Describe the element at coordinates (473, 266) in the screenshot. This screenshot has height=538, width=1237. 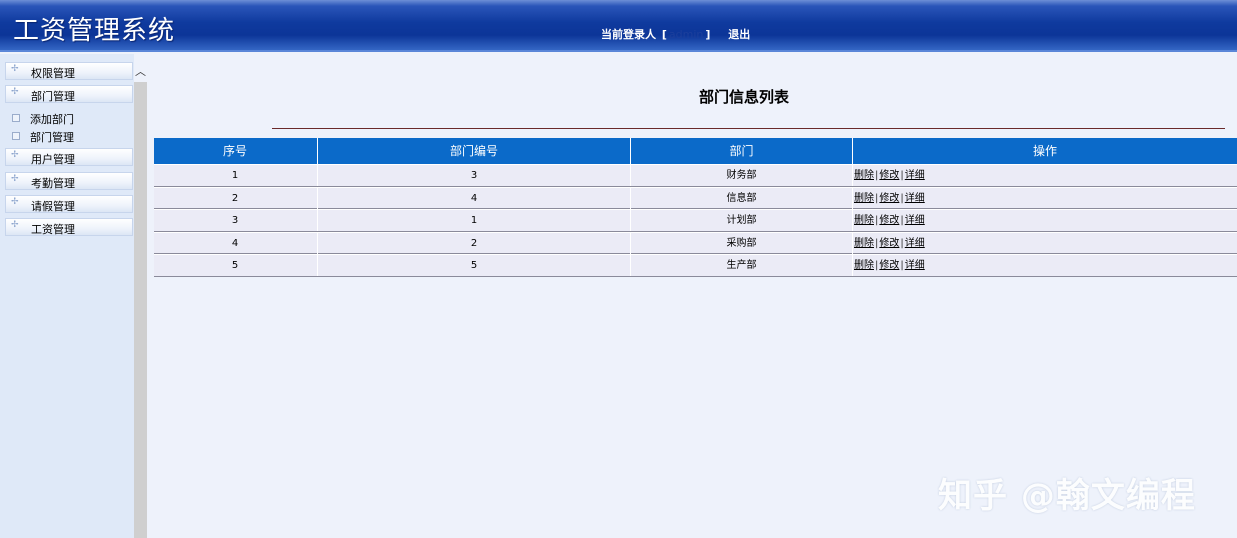
I see `cell-code: 5` at that location.